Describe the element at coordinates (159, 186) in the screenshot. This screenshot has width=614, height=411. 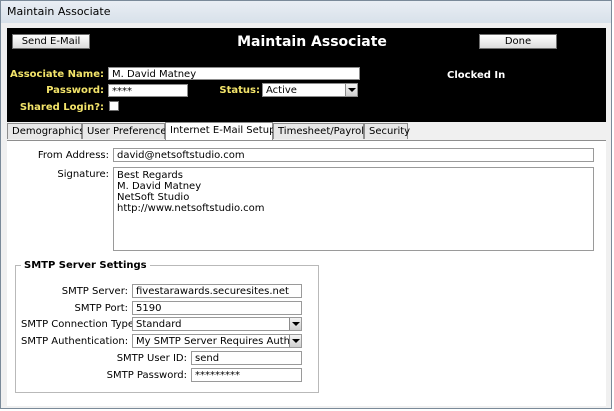
I see `signature-line: M. David Matney` at that location.